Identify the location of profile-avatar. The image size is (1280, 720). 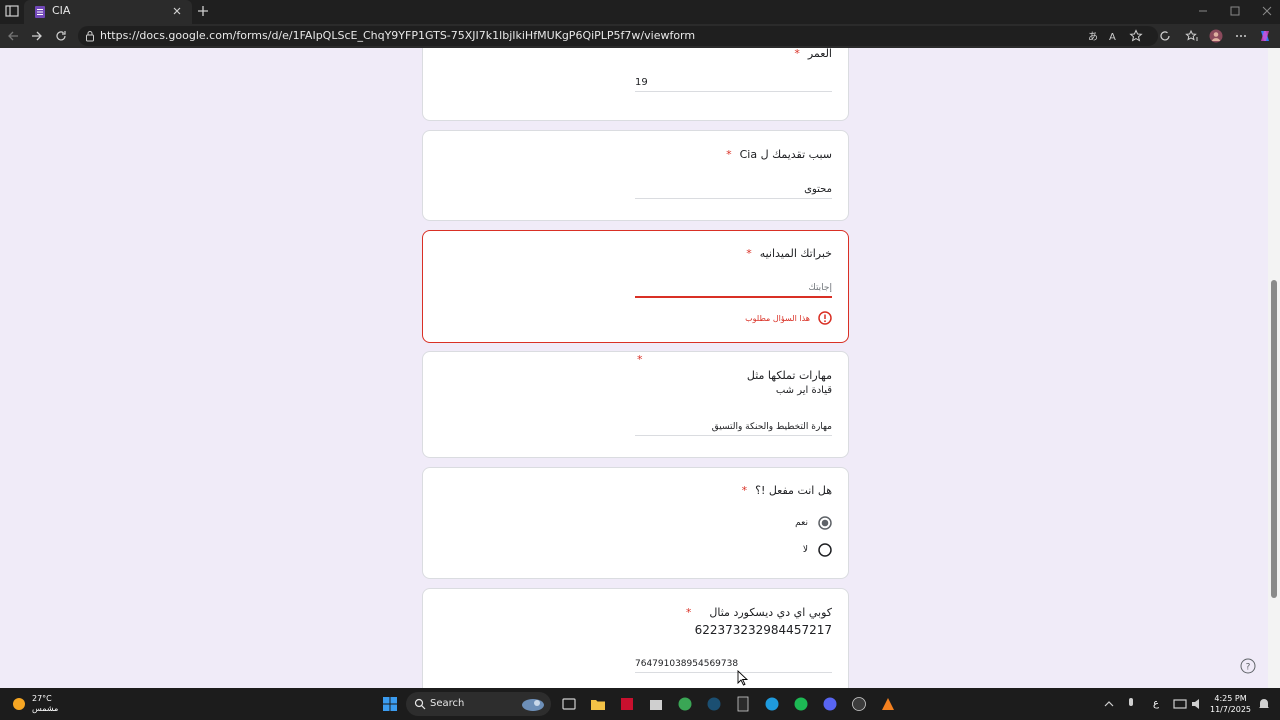
(1216, 36).